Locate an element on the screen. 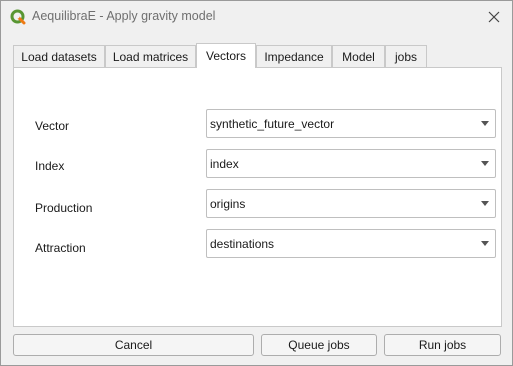  attraction-select: destinations is located at coordinates (351, 243).